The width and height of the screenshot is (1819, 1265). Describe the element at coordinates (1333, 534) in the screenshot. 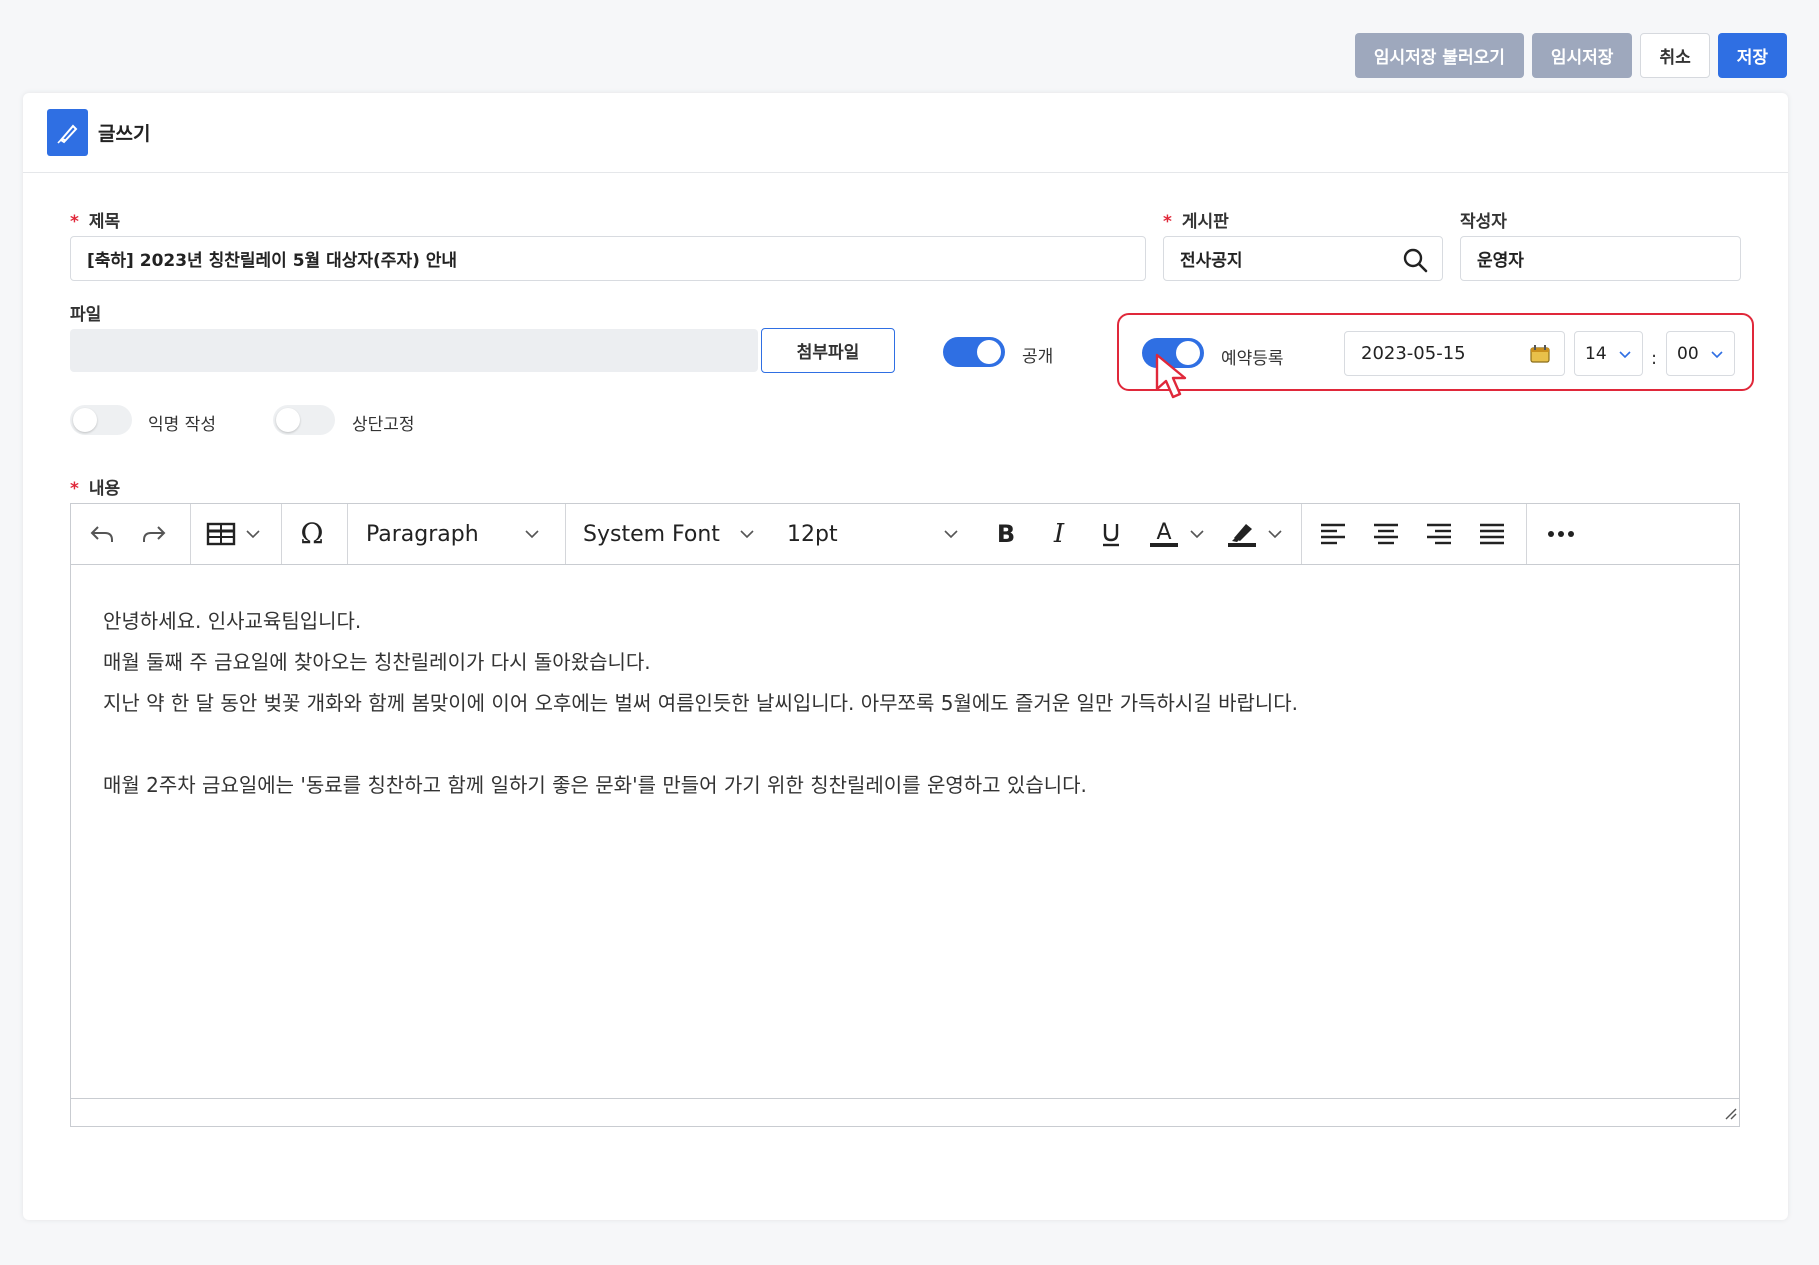

I see `align-left-icon` at that location.